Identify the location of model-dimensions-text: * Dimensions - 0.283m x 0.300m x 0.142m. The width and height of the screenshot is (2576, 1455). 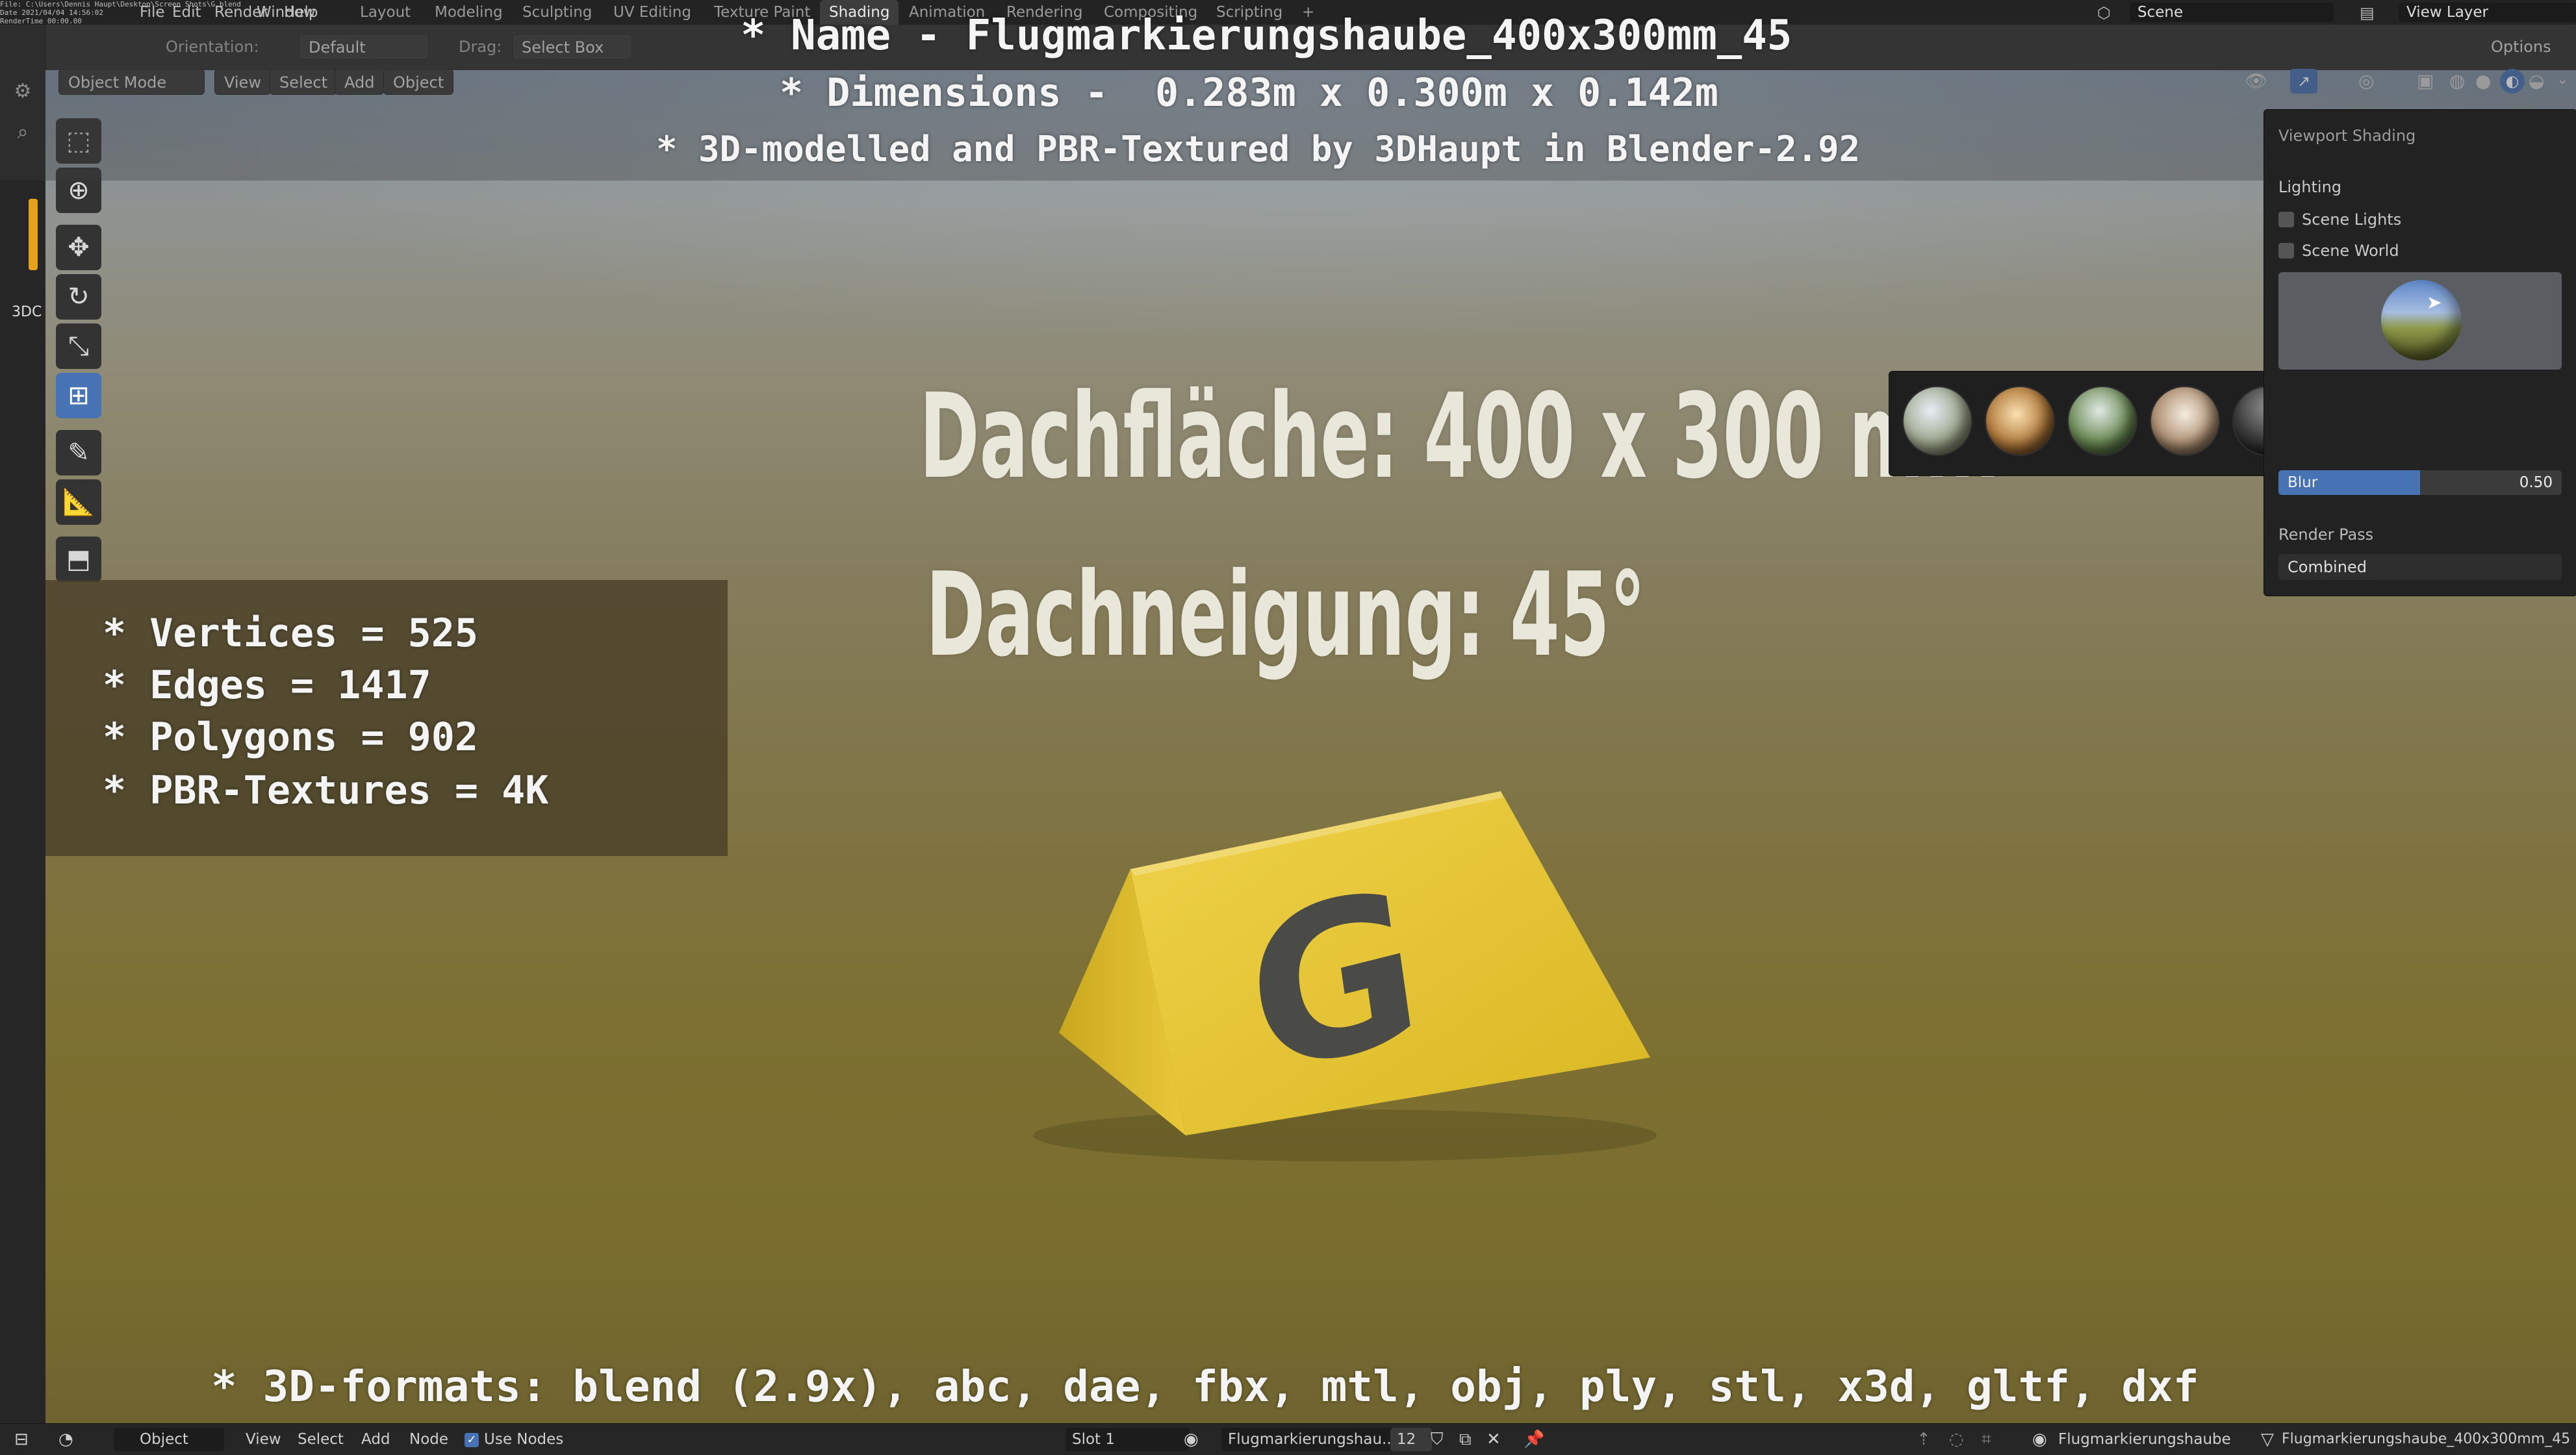
(1249, 93).